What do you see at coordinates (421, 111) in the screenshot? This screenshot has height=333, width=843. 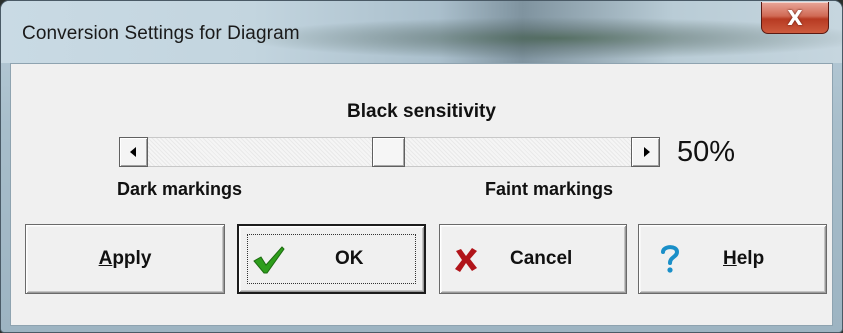 I see `sensitivity-heading: Black sensitivity` at bounding box center [421, 111].